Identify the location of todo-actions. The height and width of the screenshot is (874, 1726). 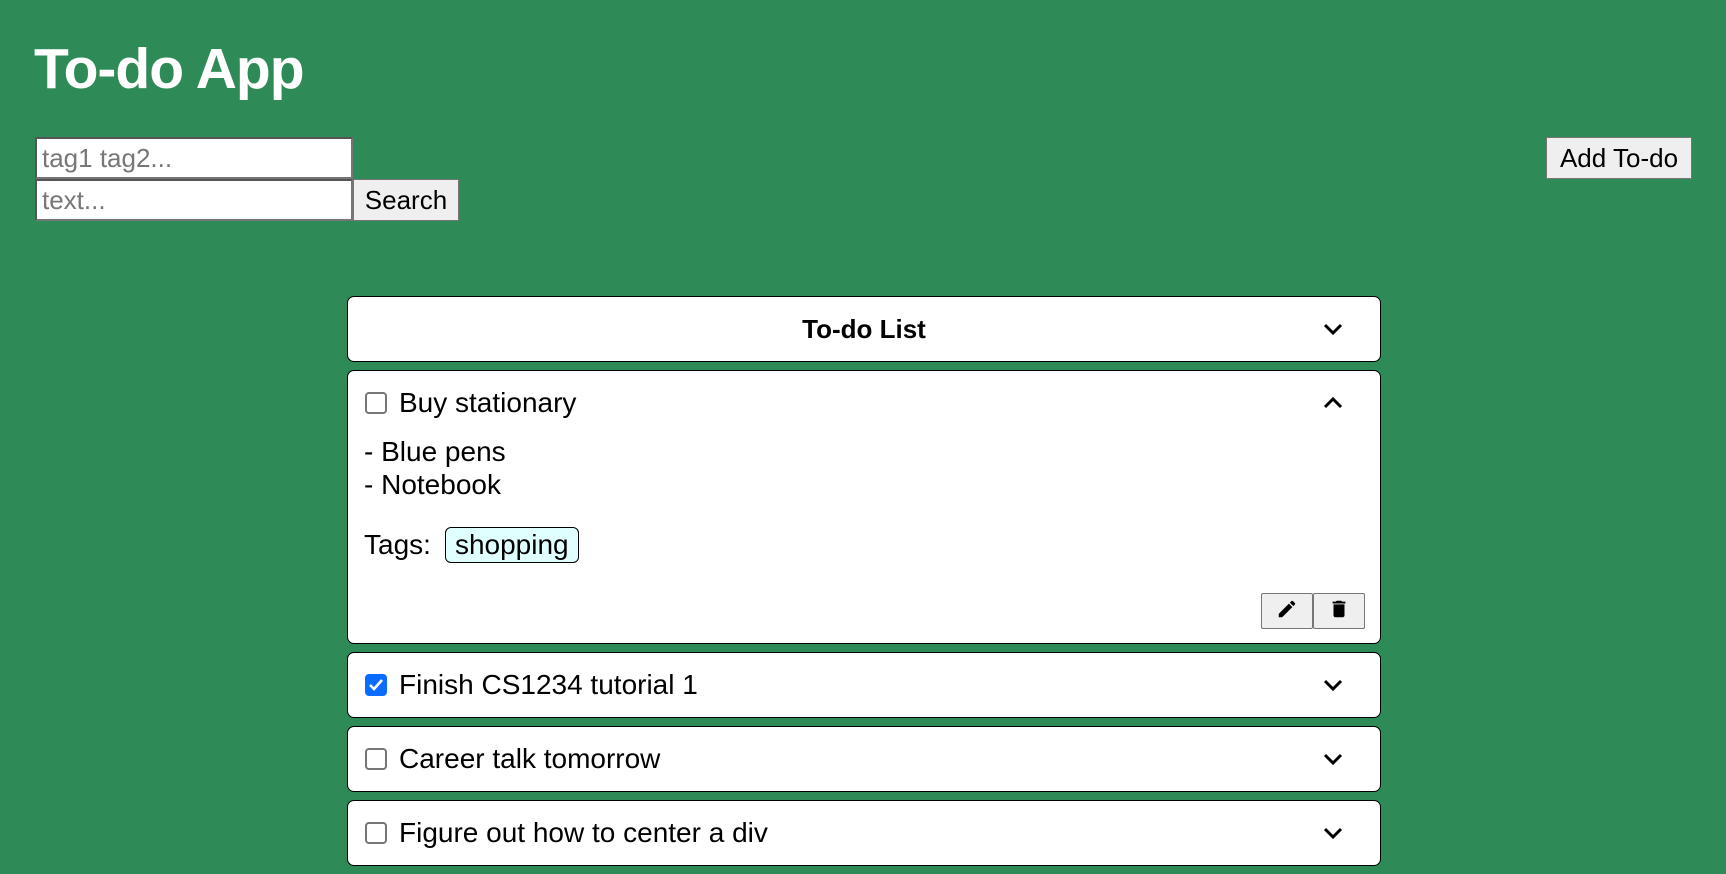
(864, 603).